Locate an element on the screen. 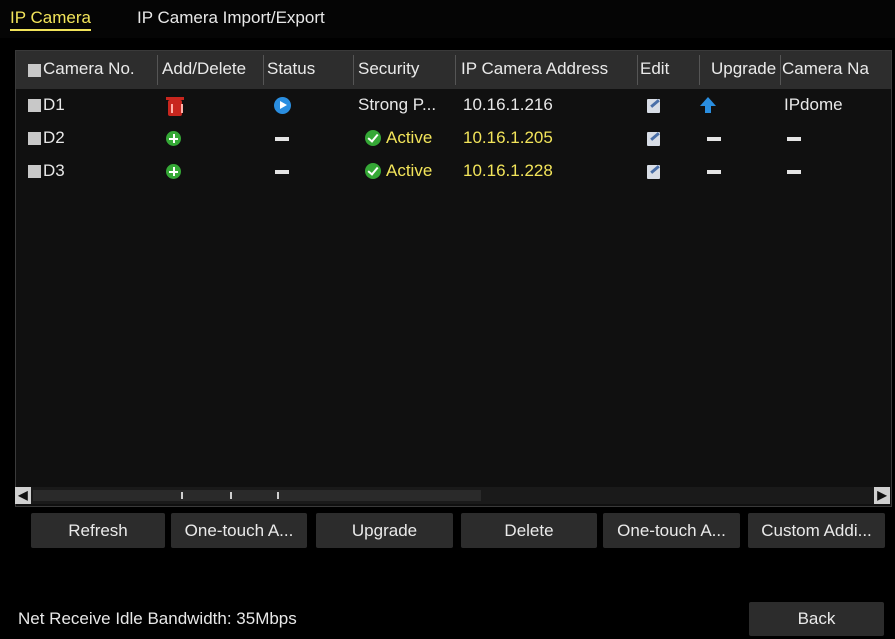  tab-ip-camera-import-export: IP Camera Import/Export is located at coordinates (231, 18).